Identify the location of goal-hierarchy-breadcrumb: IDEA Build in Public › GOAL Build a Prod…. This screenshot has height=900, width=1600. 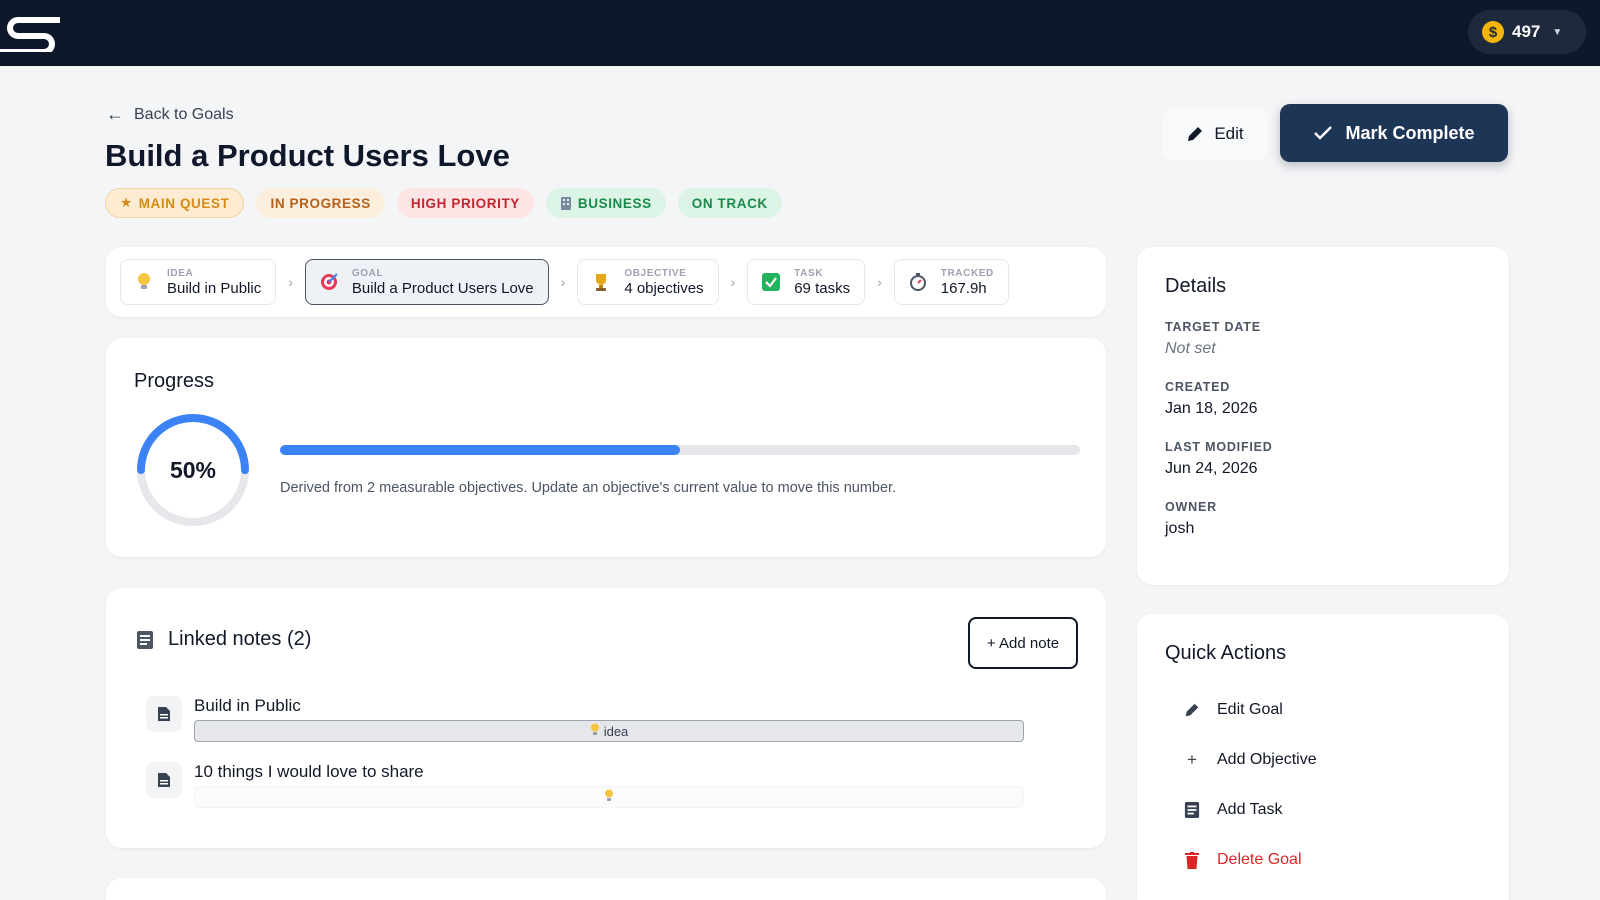
(606, 282).